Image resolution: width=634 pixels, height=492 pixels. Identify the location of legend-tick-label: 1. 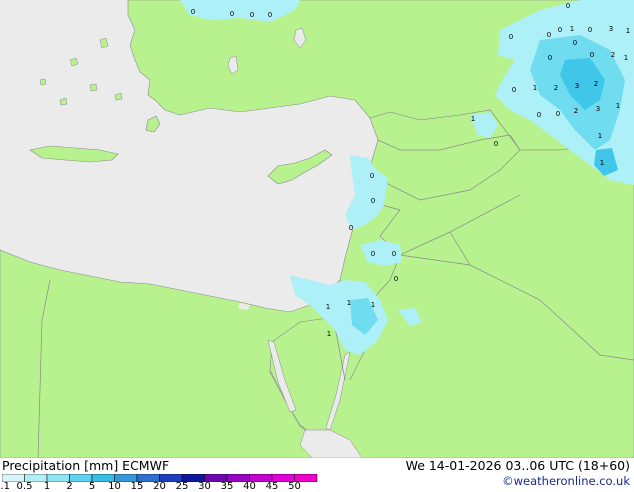
(47, 486).